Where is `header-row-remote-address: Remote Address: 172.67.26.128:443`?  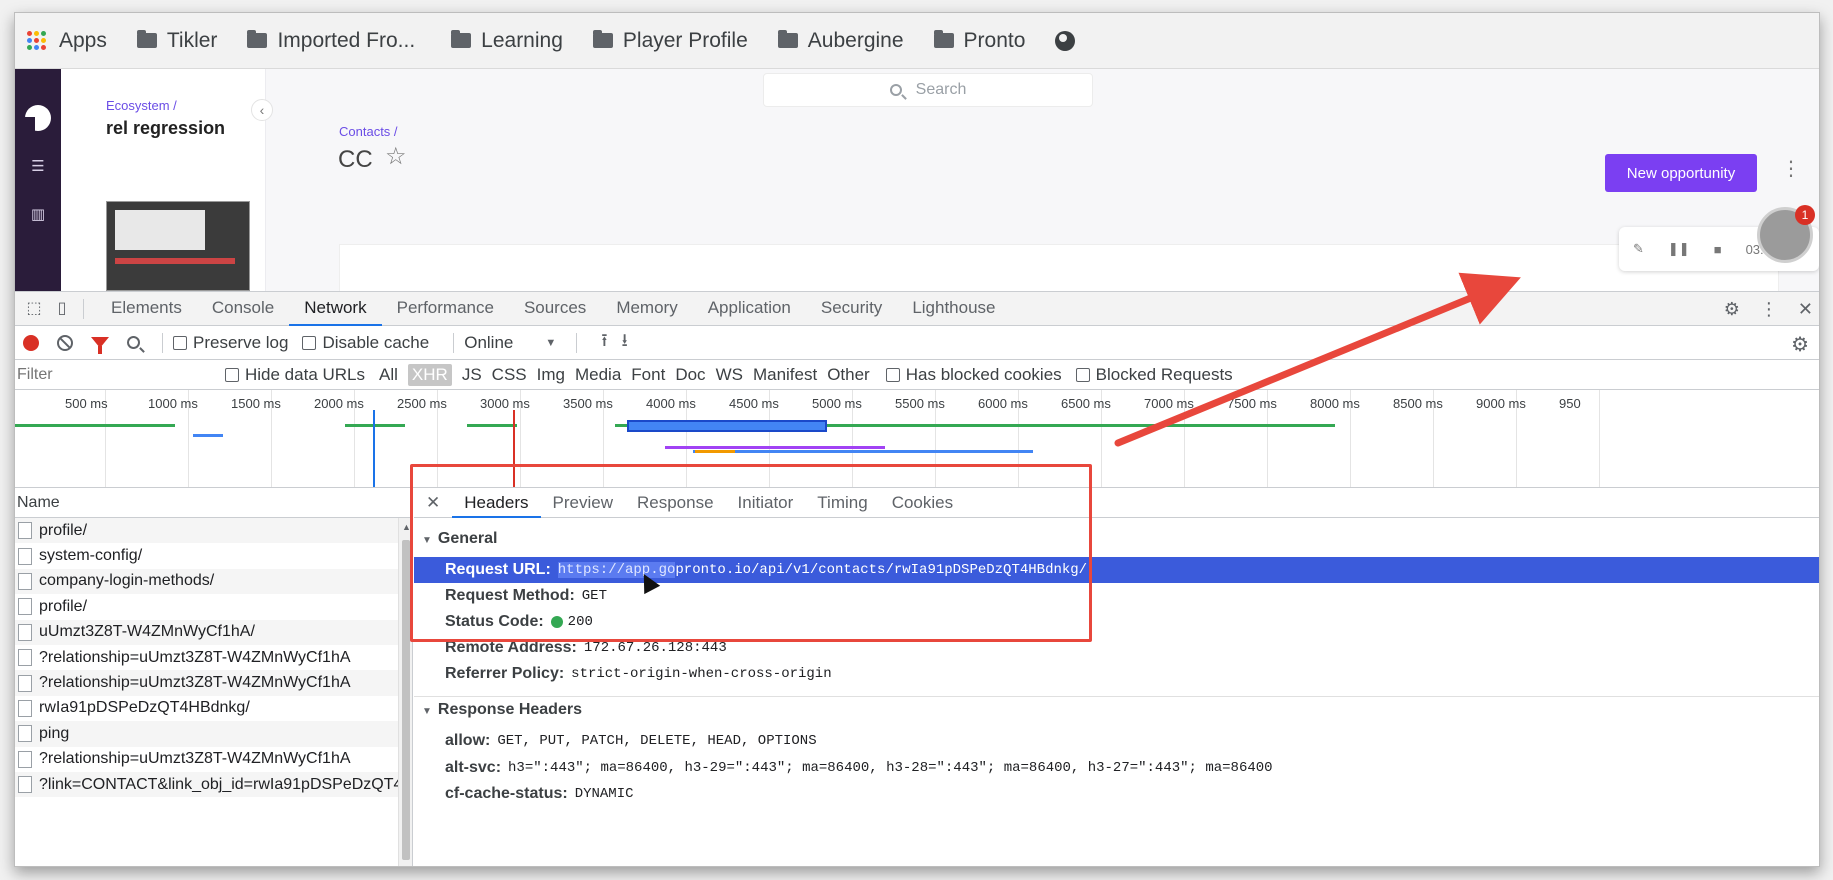 header-row-remote-address: Remote Address: 172.67.26.128:443 is located at coordinates (1116, 648).